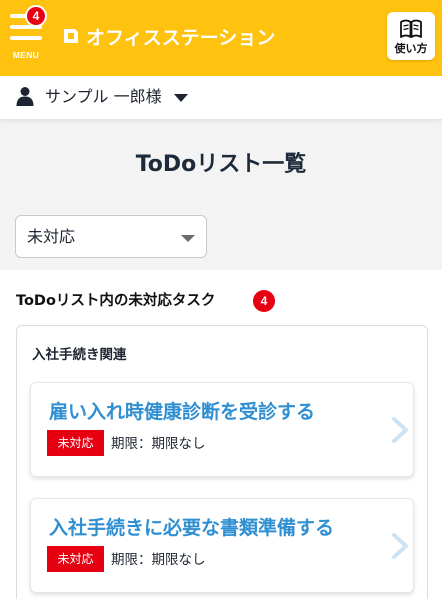  What do you see at coordinates (79, 355) in the screenshot?
I see `group-title: 入社手続き関連` at bounding box center [79, 355].